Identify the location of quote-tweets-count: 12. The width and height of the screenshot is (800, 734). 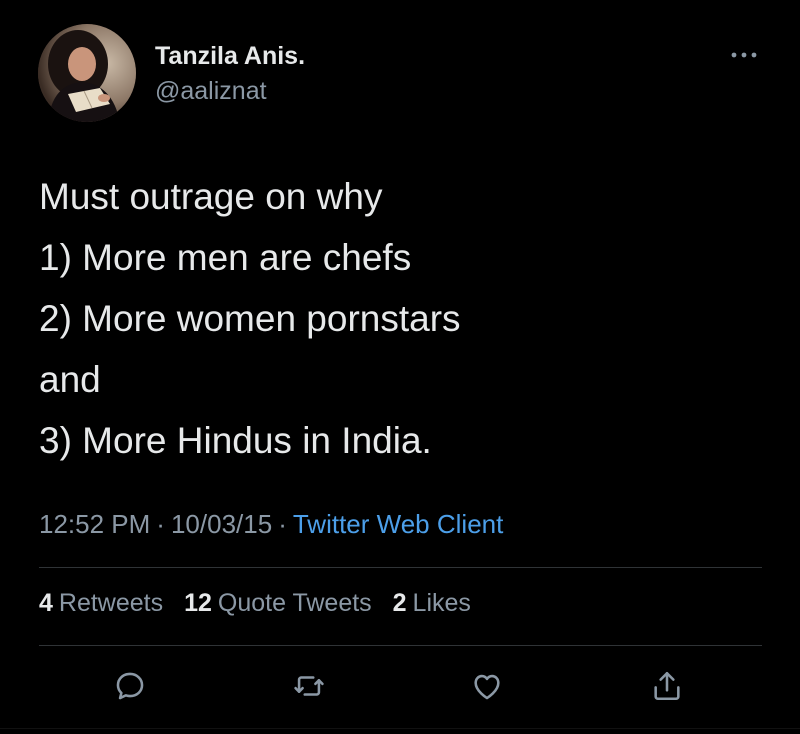
(198, 603).